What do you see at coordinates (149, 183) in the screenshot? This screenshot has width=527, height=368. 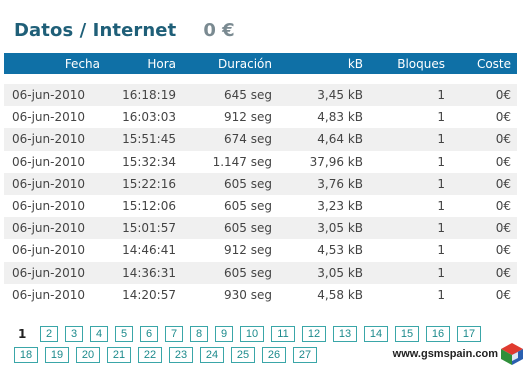 I see `cell-hora: 15:22:16` at bounding box center [149, 183].